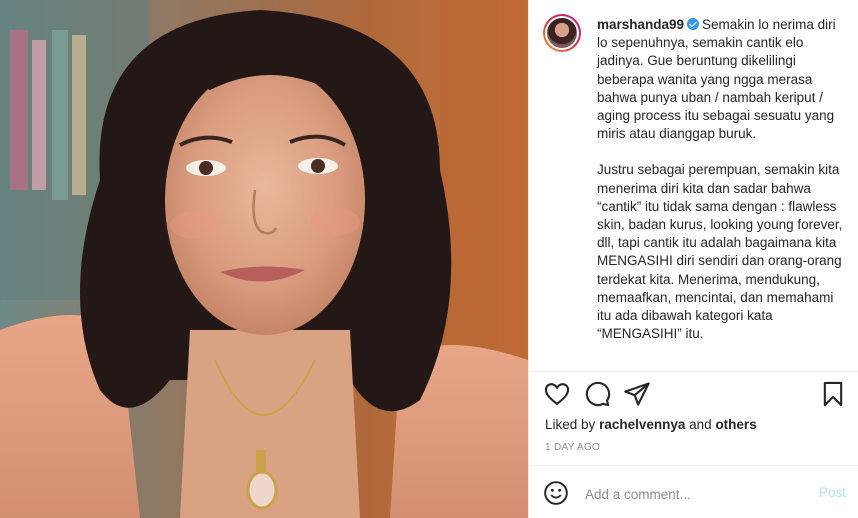 The width and height of the screenshot is (858, 518). I want to click on avatar, so click(562, 33).